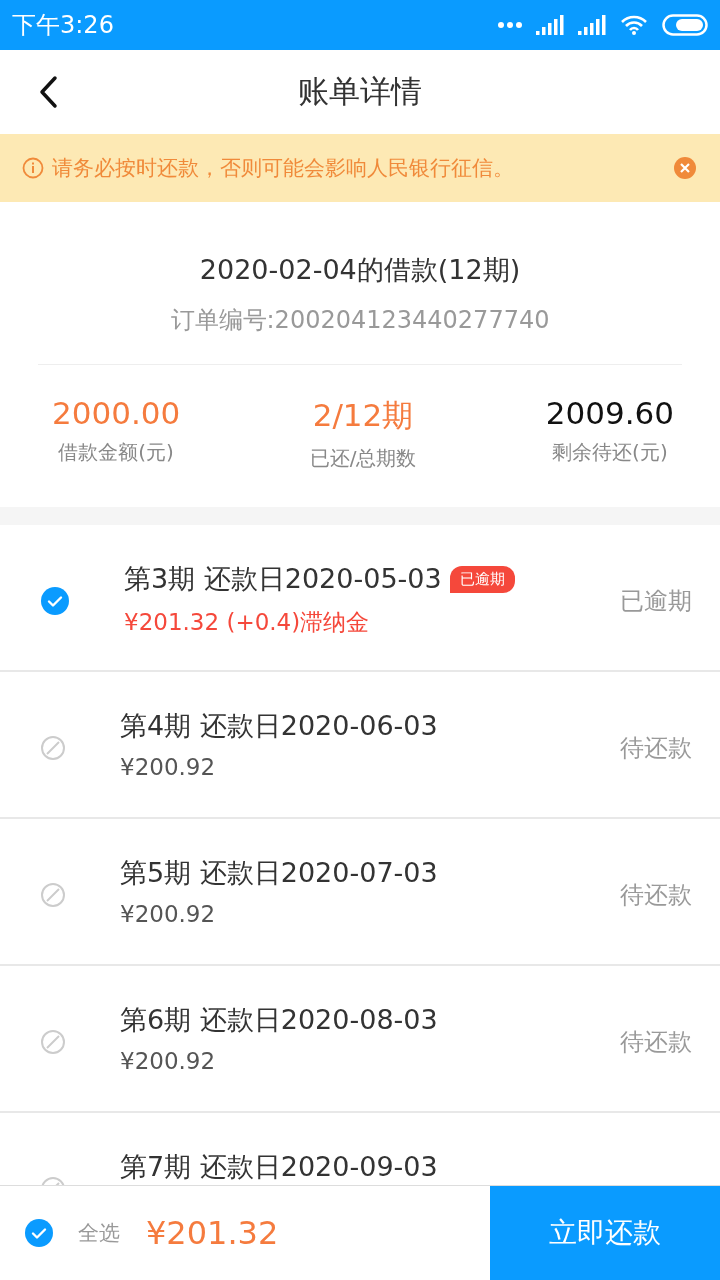  What do you see at coordinates (116, 413) in the screenshot?
I see `stat-value: 2000.00` at bounding box center [116, 413].